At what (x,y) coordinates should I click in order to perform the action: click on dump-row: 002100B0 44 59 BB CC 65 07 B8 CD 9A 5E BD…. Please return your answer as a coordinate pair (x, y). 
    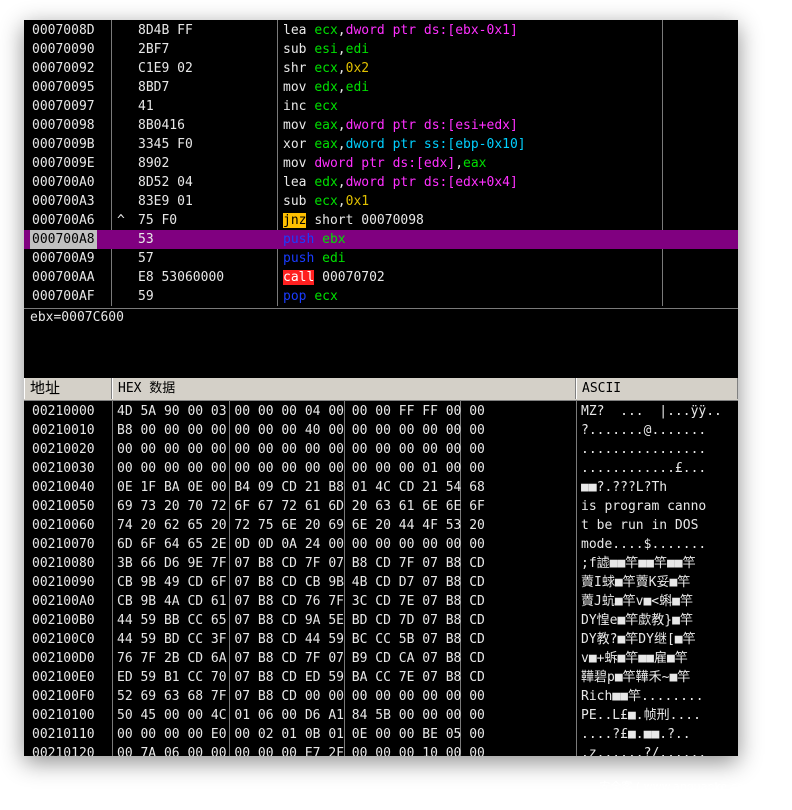
    Looking at the image, I should click on (381, 620).